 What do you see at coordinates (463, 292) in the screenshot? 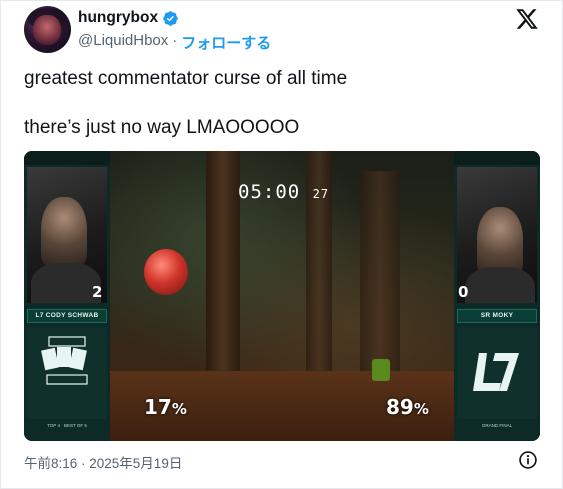
I see `right-player-score: 0` at bounding box center [463, 292].